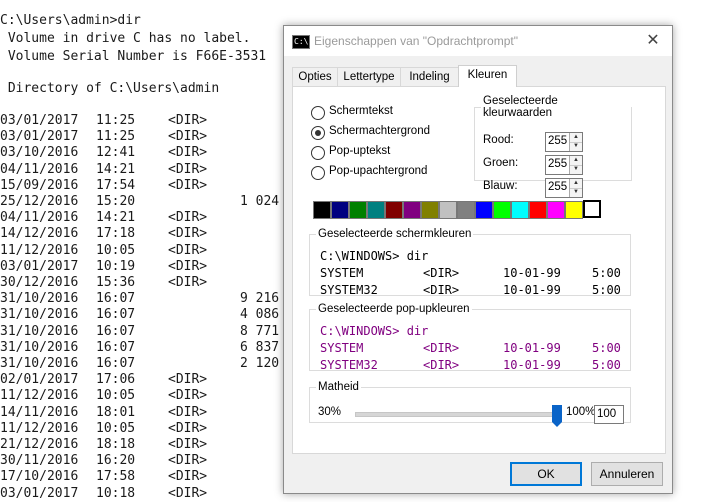 The image size is (711, 502). I want to click on console-entry-time: 17:18, so click(116, 233).